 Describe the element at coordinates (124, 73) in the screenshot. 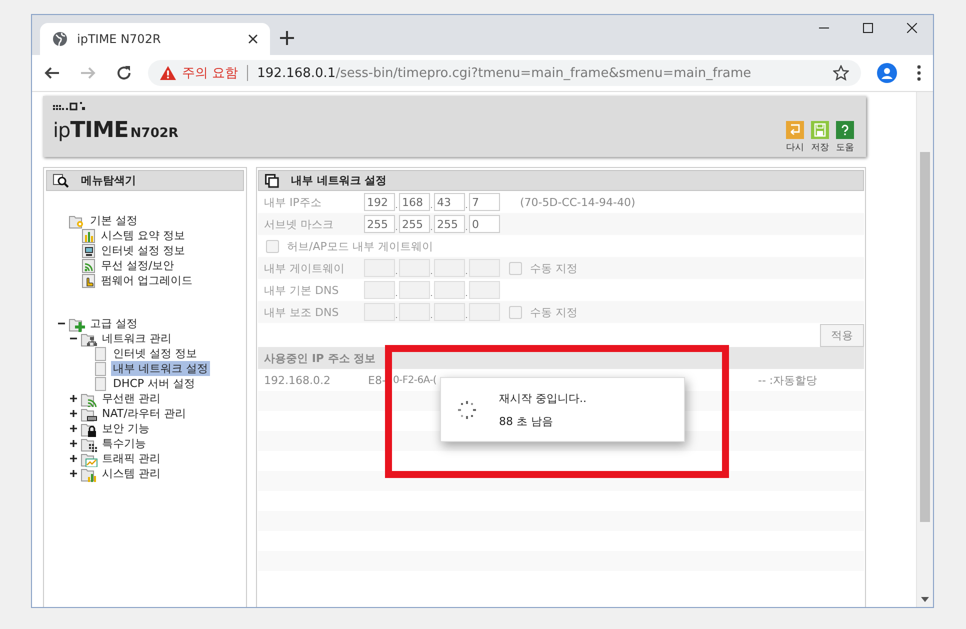

I see `reload-icon` at that location.